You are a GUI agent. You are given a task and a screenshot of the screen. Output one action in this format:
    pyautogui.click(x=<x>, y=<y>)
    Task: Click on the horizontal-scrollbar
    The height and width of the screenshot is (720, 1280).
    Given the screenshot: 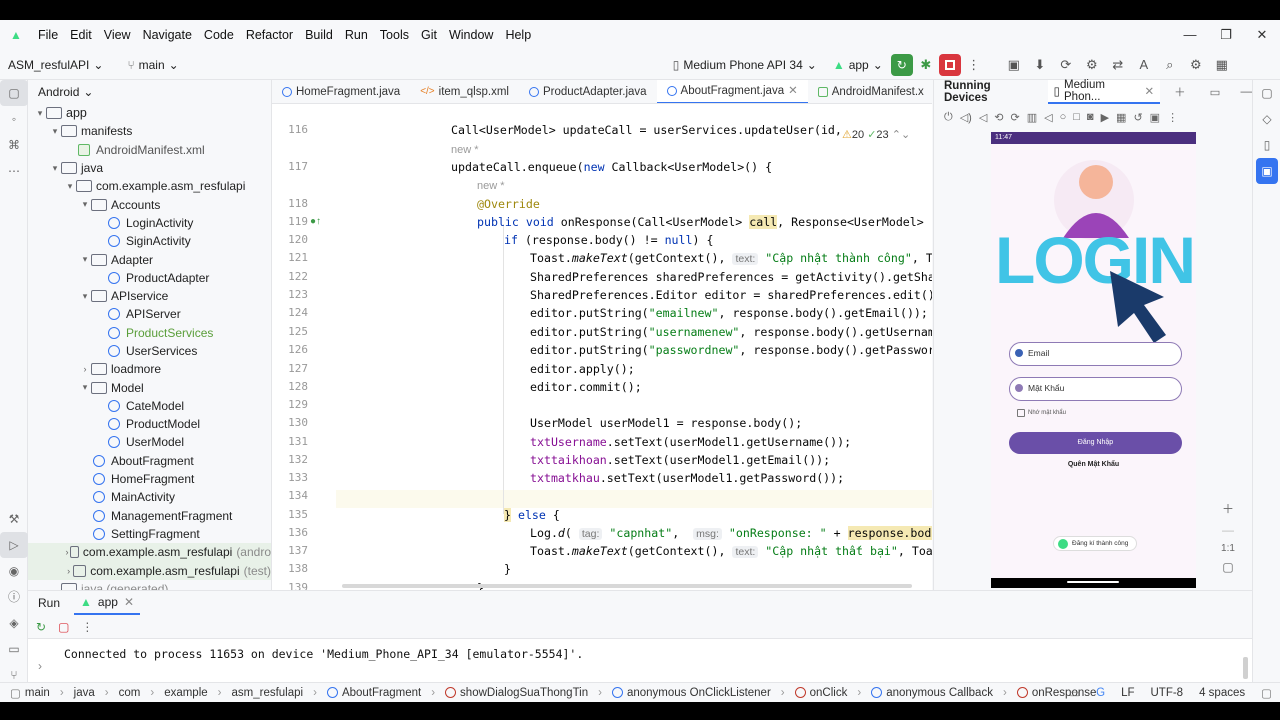 What is the action you would take?
    pyautogui.click(x=627, y=586)
    